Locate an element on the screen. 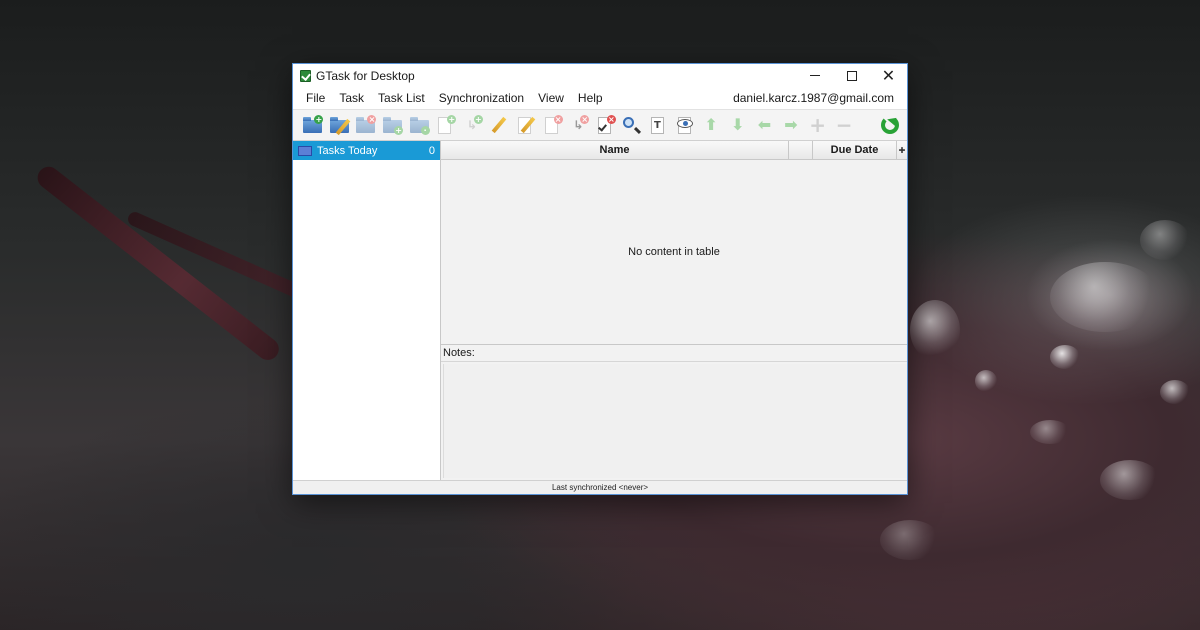 The height and width of the screenshot is (630, 1200). edit-notes-button is located at coordinates (525, 125).